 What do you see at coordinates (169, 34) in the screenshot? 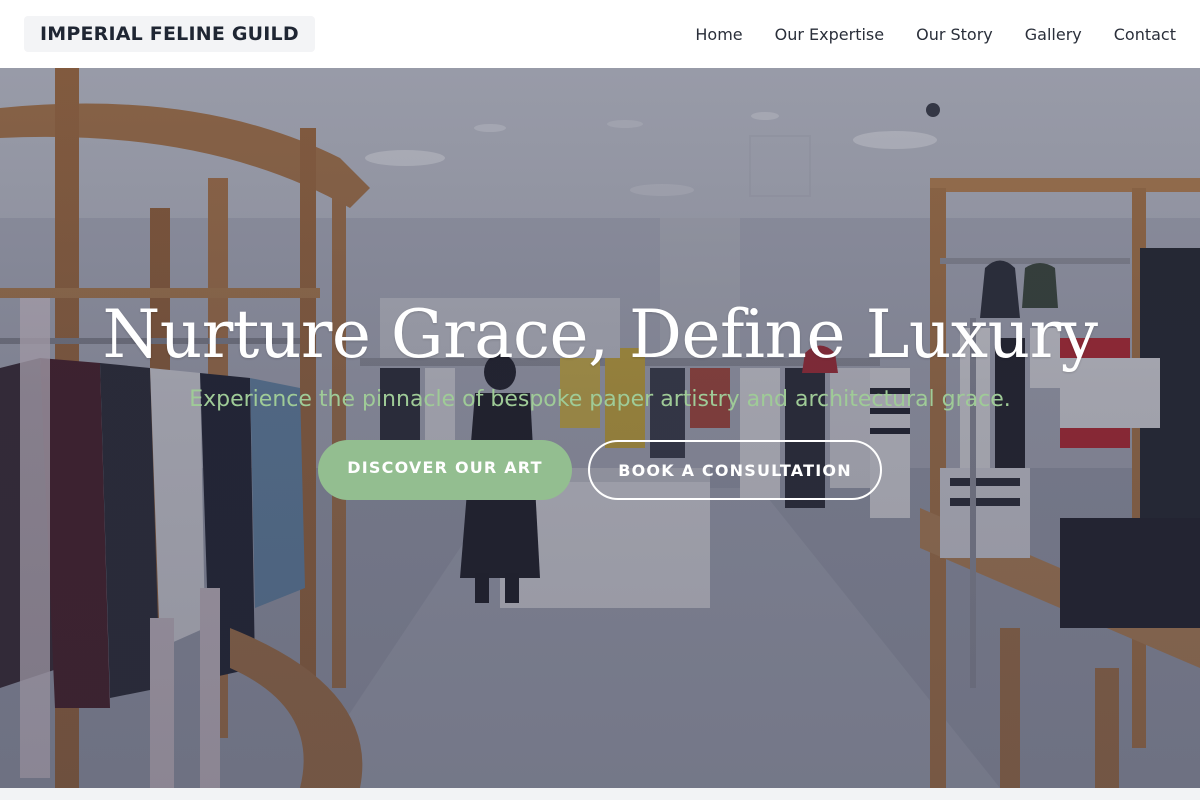
I see `site-logo: IMPERIAL FELINE GUILD` at bounding box center [169, 34].